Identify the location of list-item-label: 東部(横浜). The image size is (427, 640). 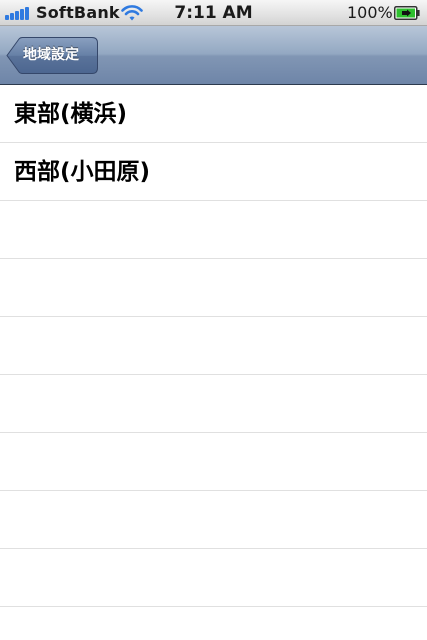
(71, 114).